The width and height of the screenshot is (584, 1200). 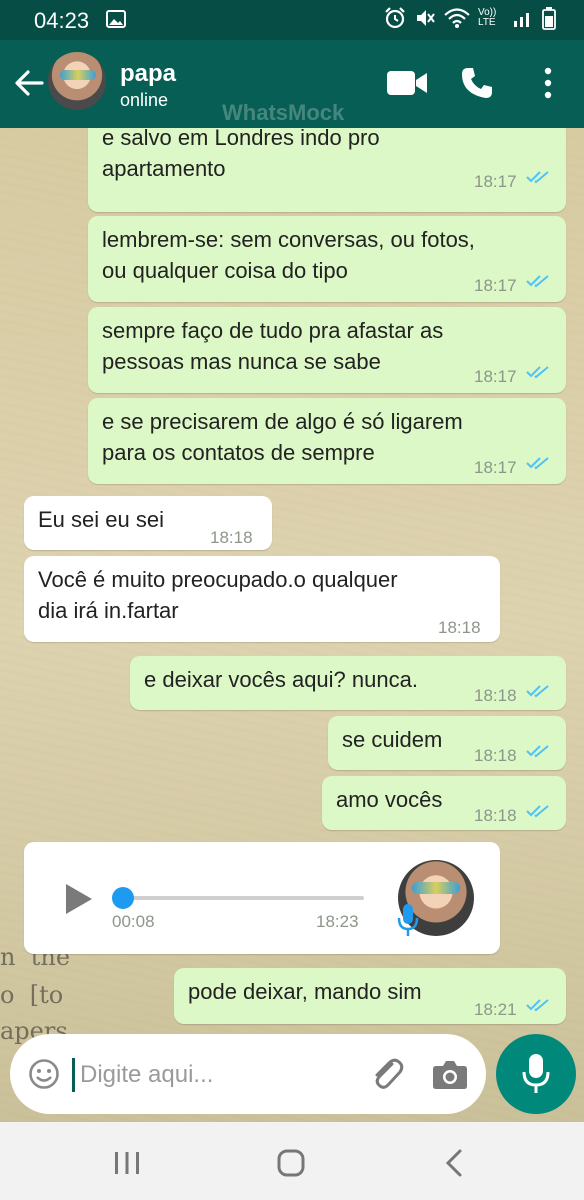 I want to click on nav-back-icon, so click(x=454, y=1163).